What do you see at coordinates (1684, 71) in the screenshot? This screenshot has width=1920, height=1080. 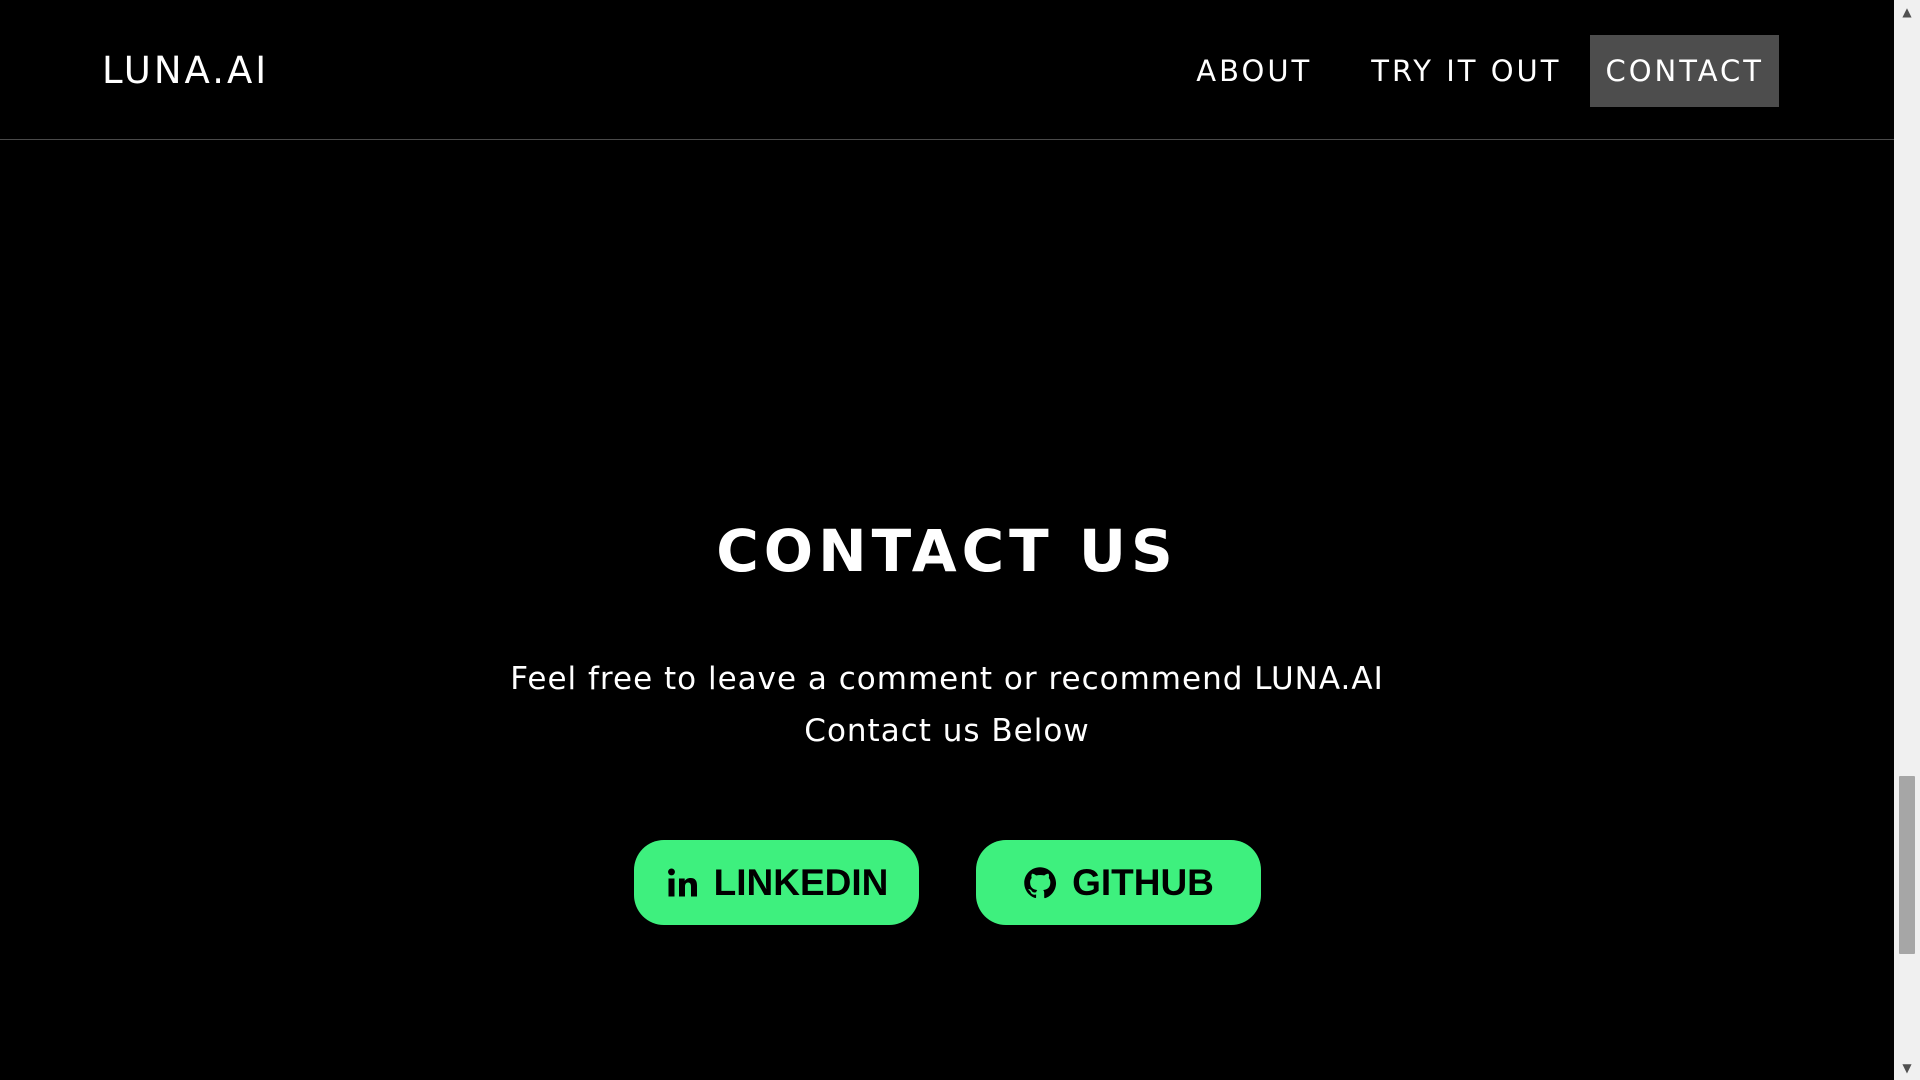 I see `nav-link-contact: CONTACT` at bounding box center [1684, 71].